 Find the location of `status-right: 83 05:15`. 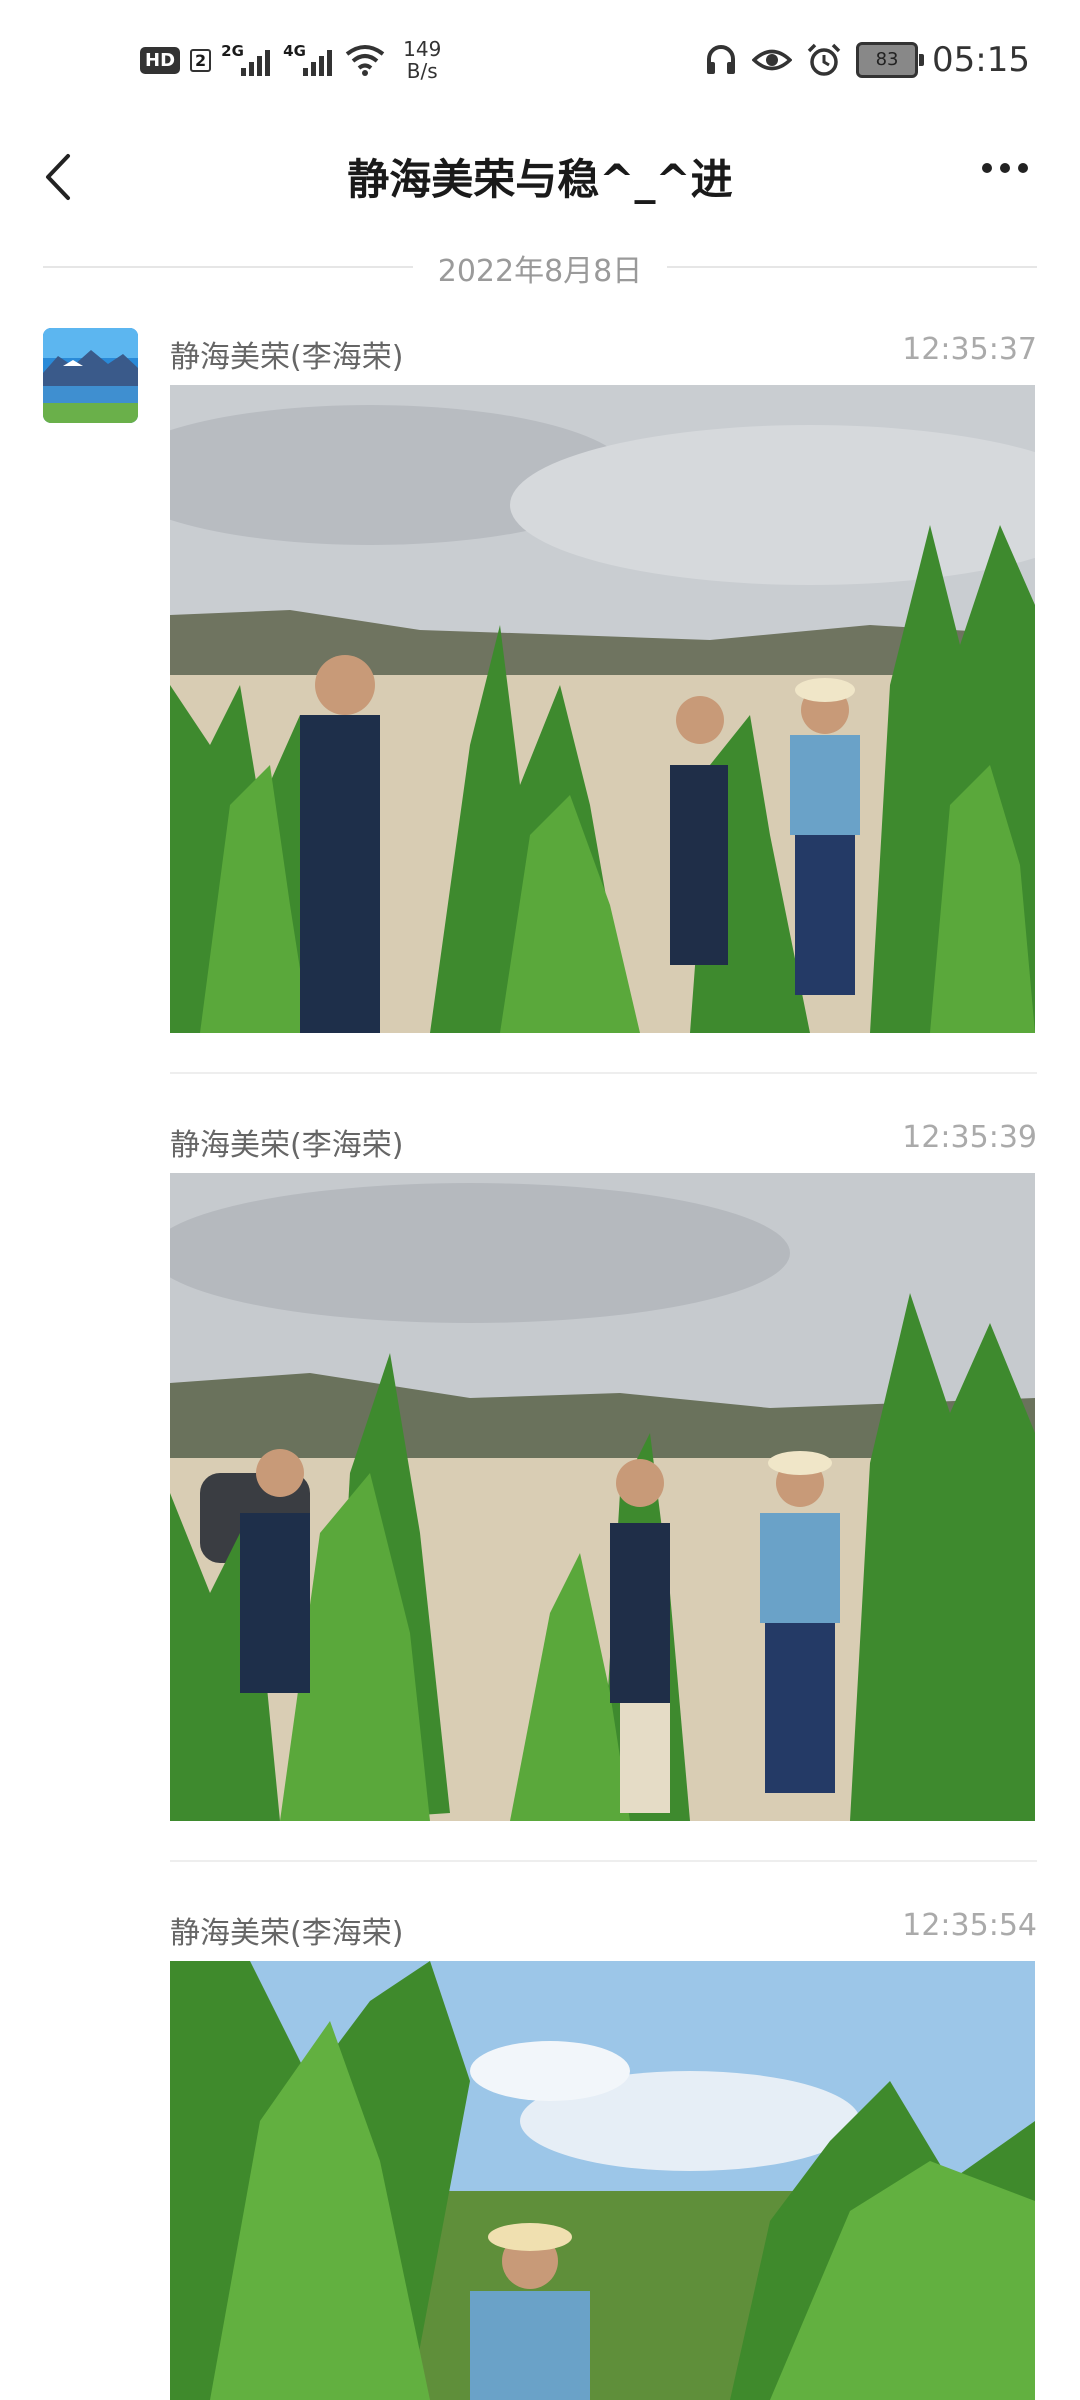

status-right: 83 05:15 is located at coordinates (867, 60).